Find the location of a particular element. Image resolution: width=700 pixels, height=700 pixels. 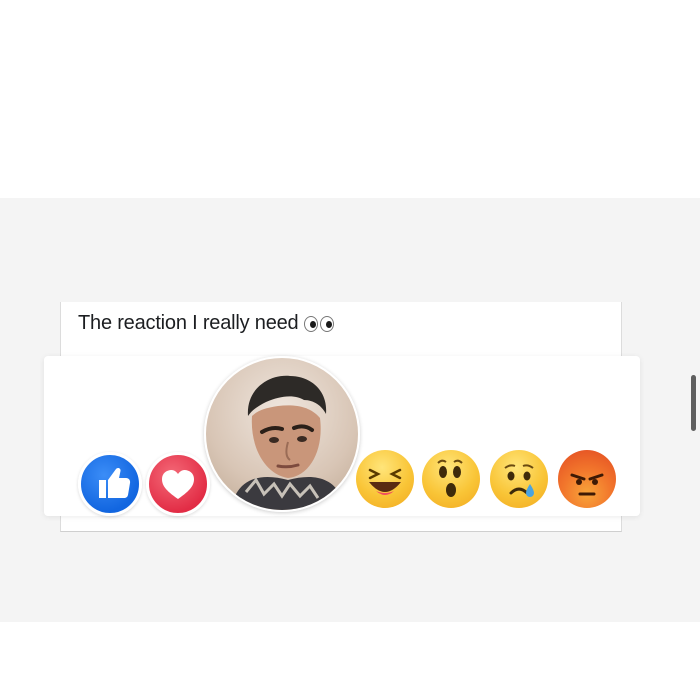

haha-reaction-button is located at coordinates (385, 479).